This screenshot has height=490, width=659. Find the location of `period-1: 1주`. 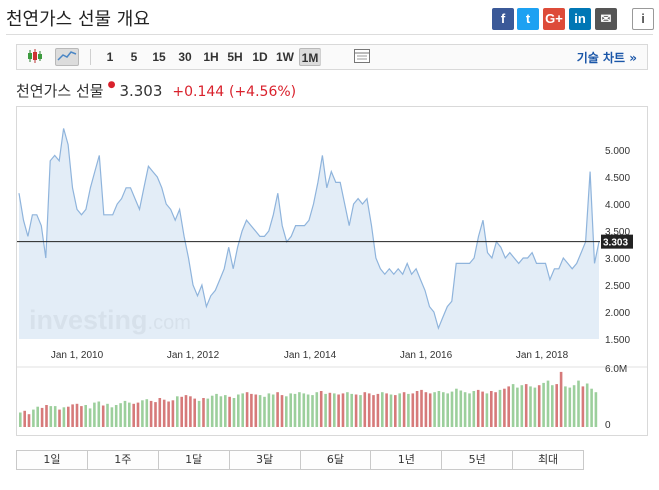

period-1: 1주 is located at coordinates (123, 460).